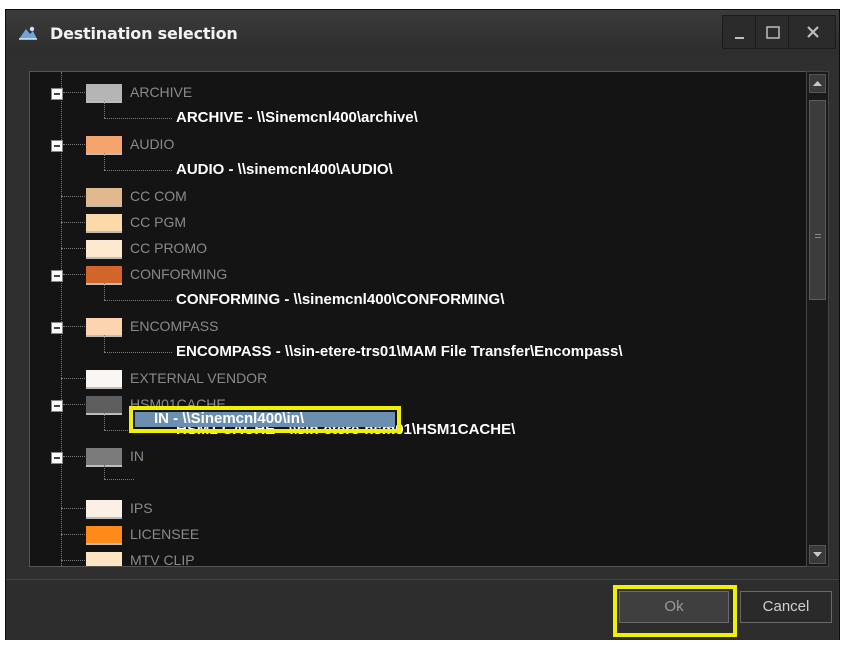 This screenshot has width=843, height=645. Describe the element at coordinates (168, 248) in the screenshot. I see `category-label: CC PROMO` at that location.